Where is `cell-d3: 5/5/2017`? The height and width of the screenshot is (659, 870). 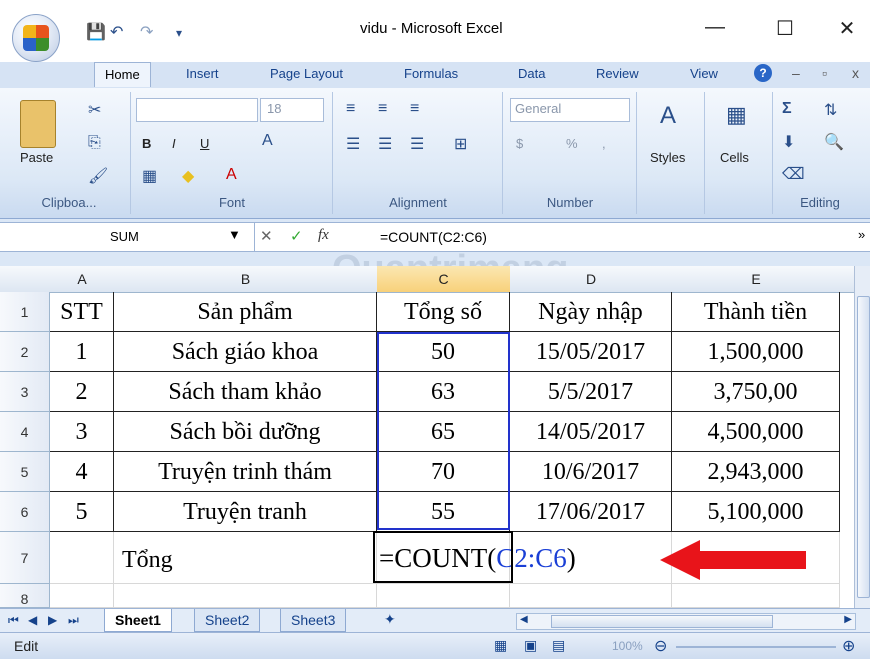
cell-d3: 5/5/2017 is located at coordinates (591, 392).